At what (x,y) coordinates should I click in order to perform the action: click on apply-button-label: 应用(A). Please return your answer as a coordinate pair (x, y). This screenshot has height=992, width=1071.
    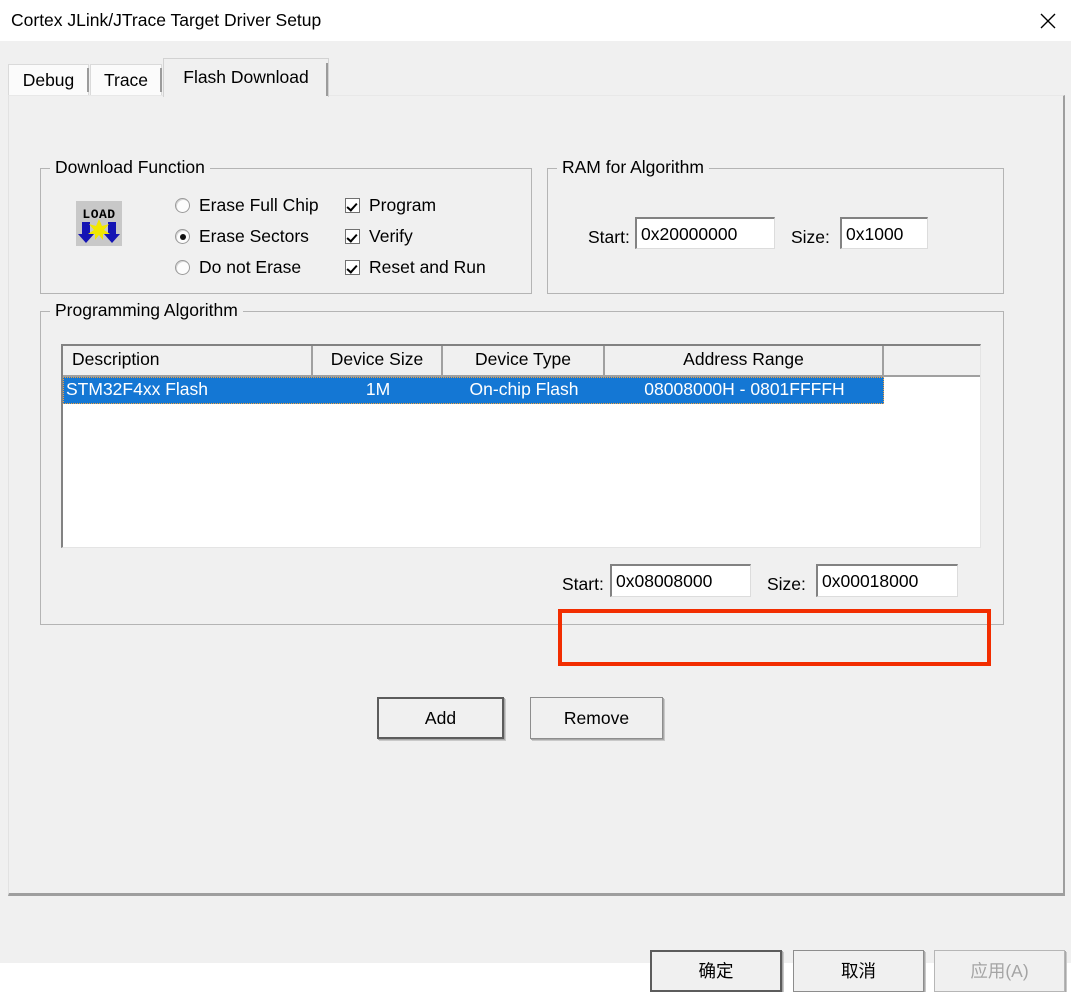
    Looking at the image, I should click on (999, 971).